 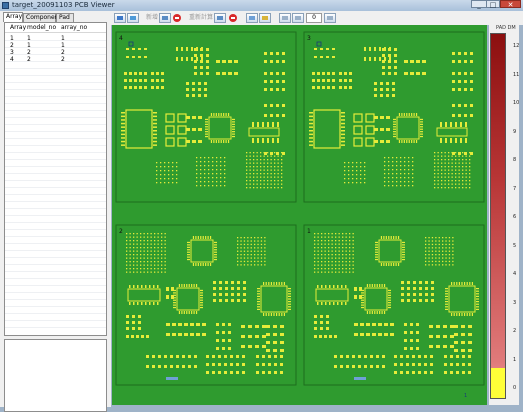 I want to click on scale-tick: 8, so click(x=515, y=160).